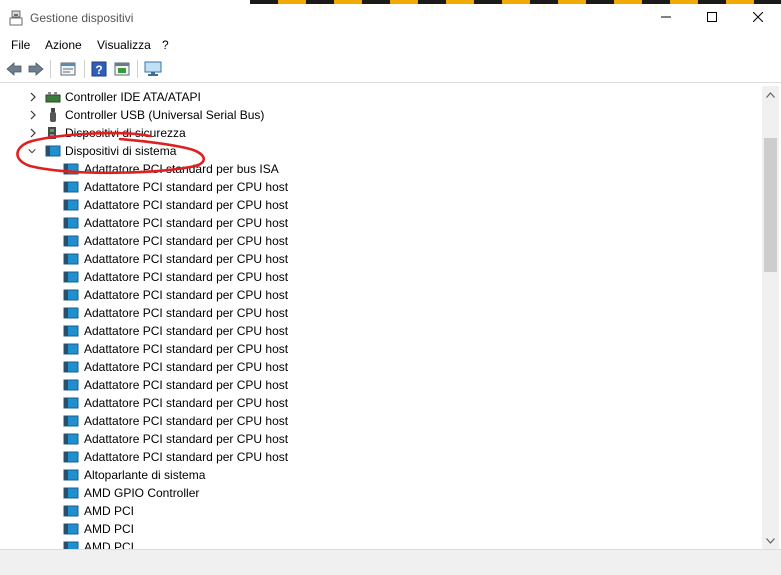 This screenshot has width=781, height=575. I want to click on help-button: ?, so click(99, 69).